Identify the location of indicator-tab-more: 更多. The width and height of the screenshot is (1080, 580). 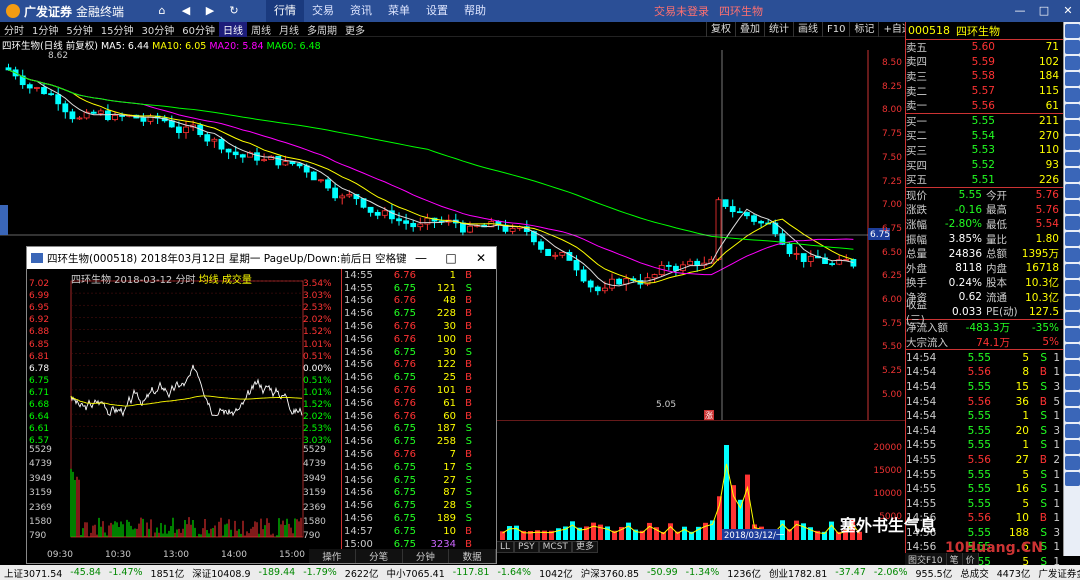
(584, 547).